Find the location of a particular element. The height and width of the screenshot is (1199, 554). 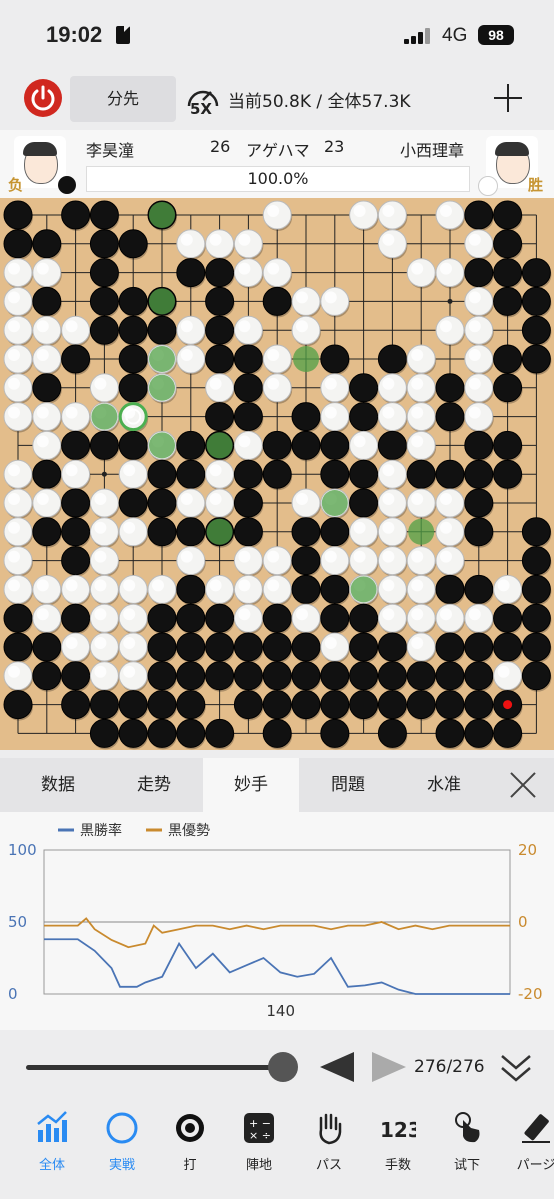

tab-data: 数据 is located at coordinates (58, 785).